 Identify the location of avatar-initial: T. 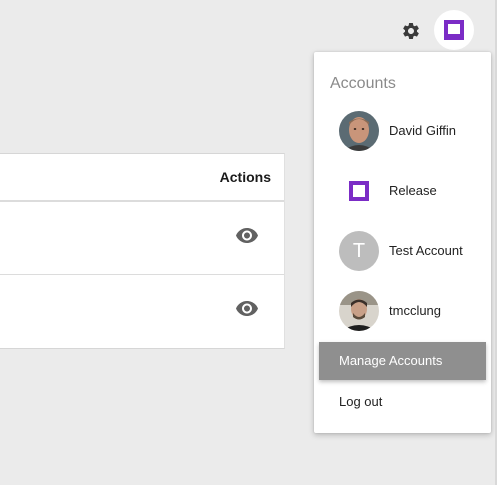
(359, 251).